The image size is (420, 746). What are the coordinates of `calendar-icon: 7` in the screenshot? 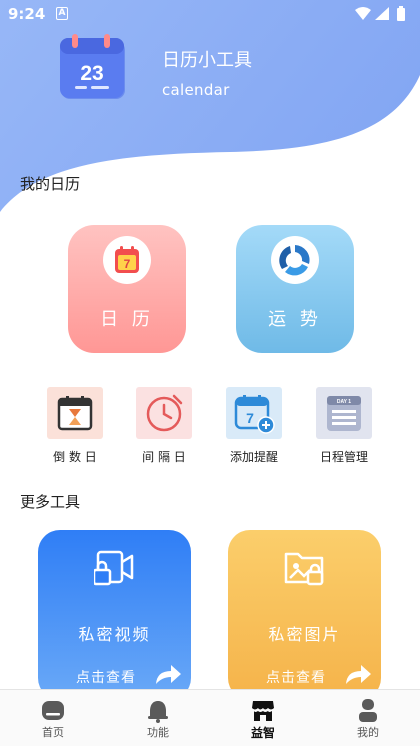 It's located at (127, 259).